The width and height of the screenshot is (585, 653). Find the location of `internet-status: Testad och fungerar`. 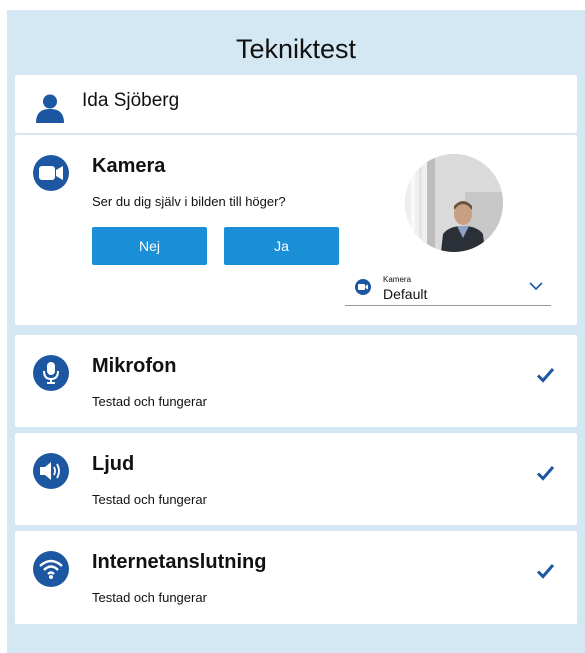

internet-status: Testad och fungerar is located at coordinates (149, 597).